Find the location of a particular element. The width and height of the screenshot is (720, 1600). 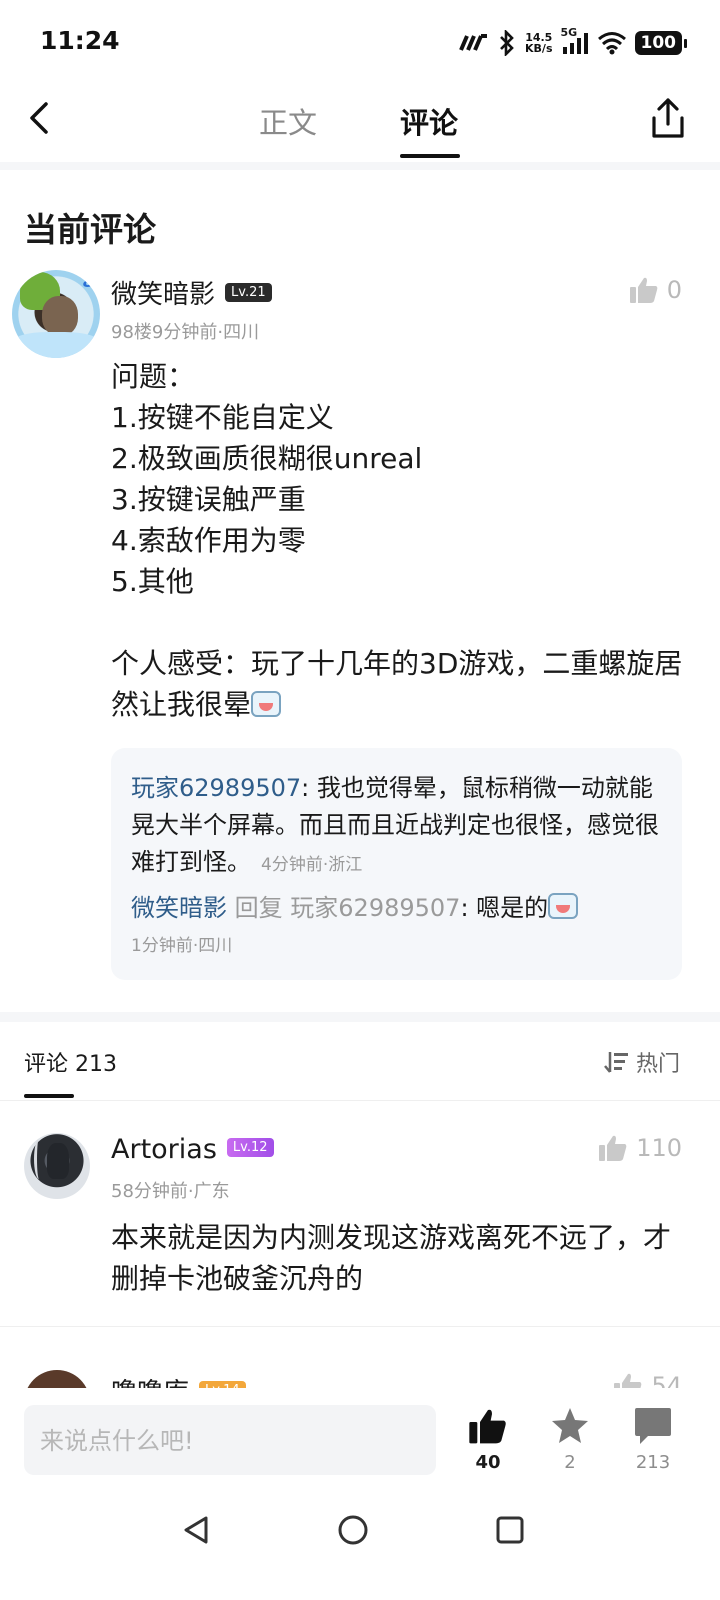

comment-author-row: Artorias Lv.12 is located at coordinates (192, 1149).